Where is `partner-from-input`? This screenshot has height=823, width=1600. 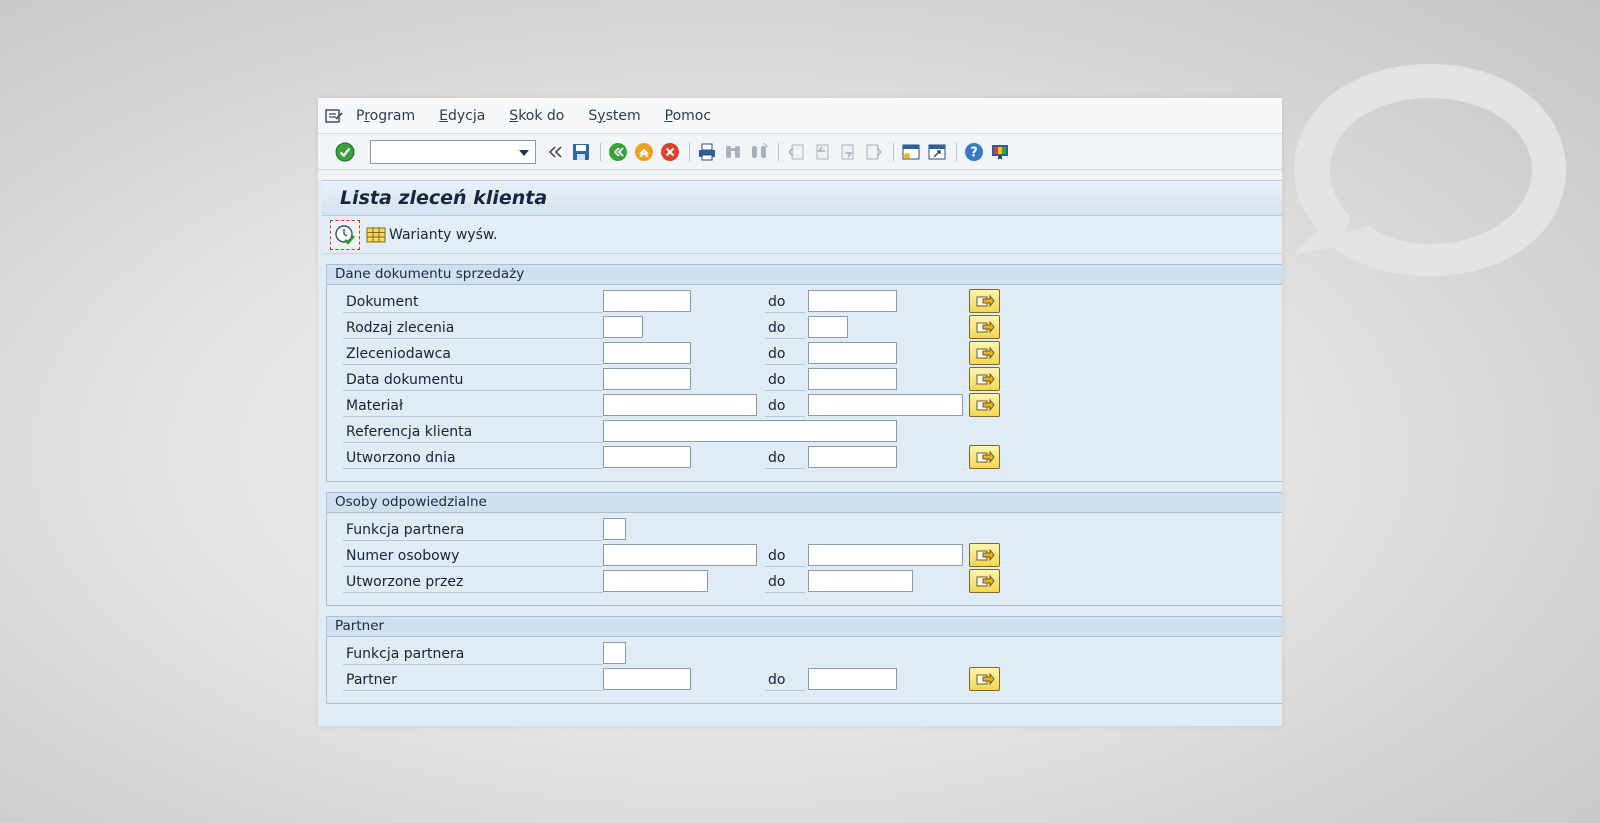
partner-from-input is located at coordinates (647, 679).